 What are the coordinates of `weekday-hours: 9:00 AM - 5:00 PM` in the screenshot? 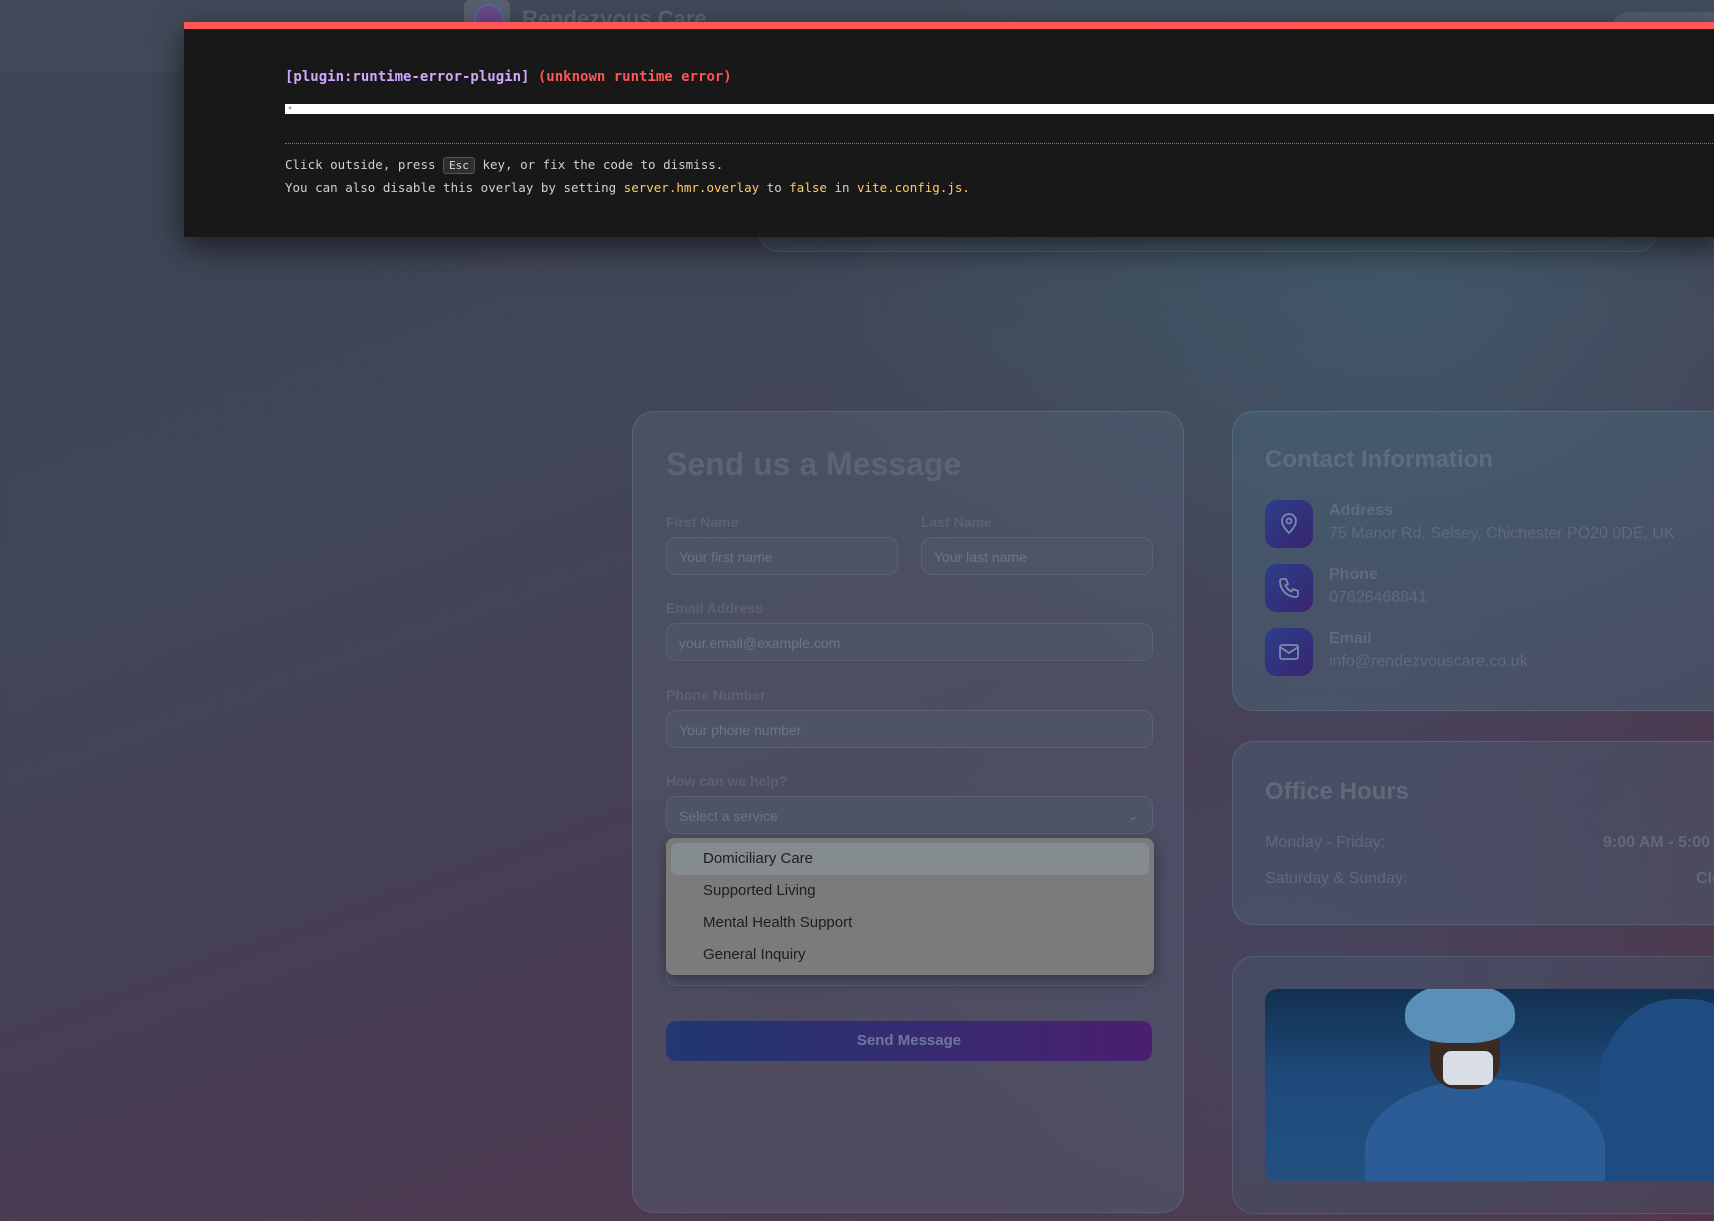 It's located at (1658, 842).